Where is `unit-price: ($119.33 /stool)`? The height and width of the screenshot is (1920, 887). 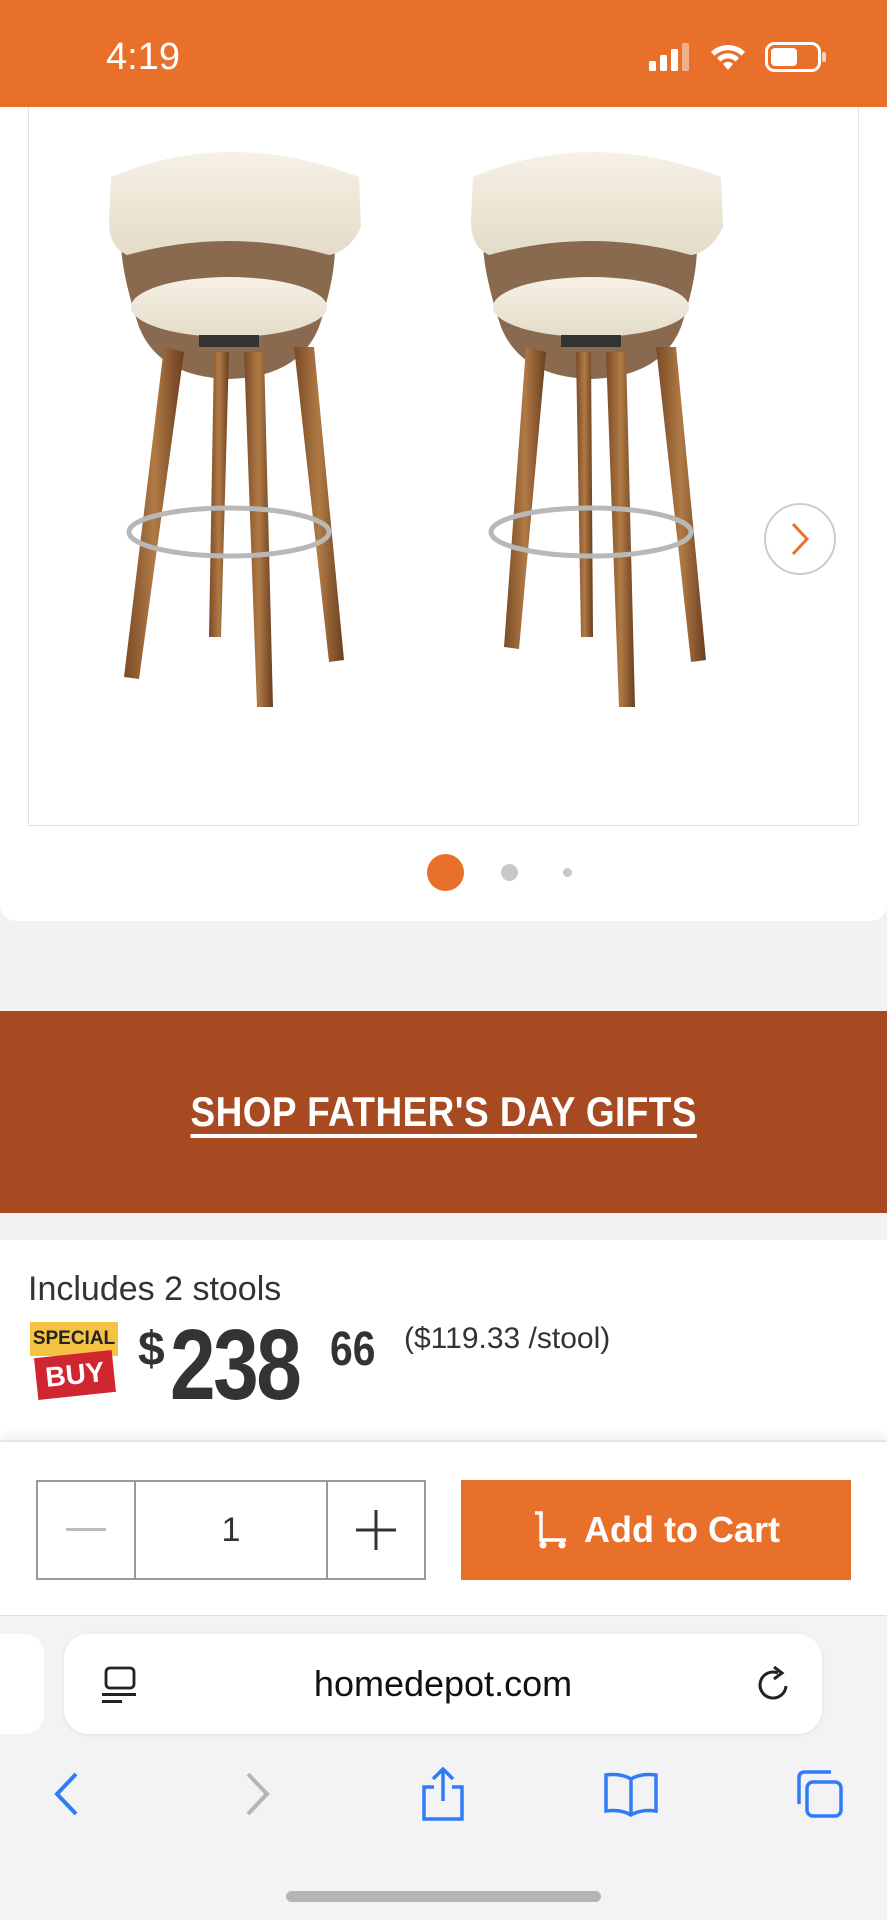
unit-price: ($119.33 /stool) is located at coordinates (507, 1338).